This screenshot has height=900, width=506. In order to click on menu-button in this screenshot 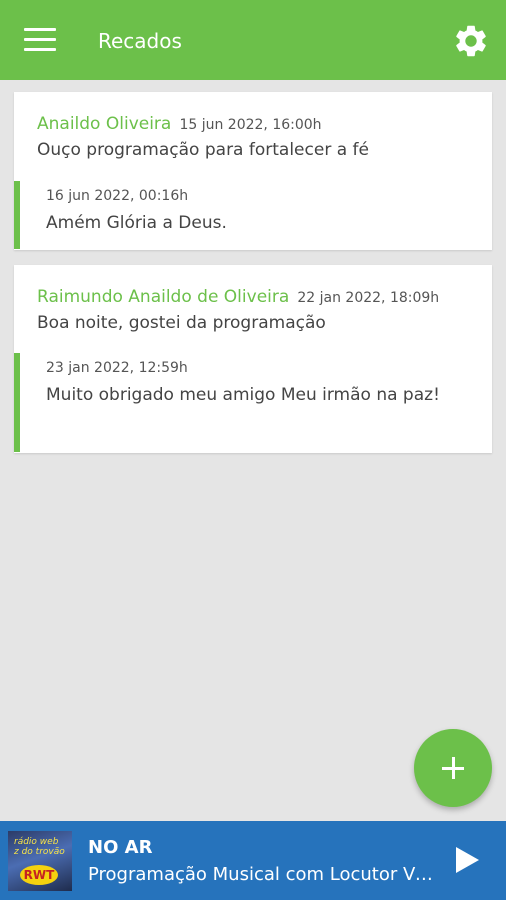, I will do `click(40, 41)`.